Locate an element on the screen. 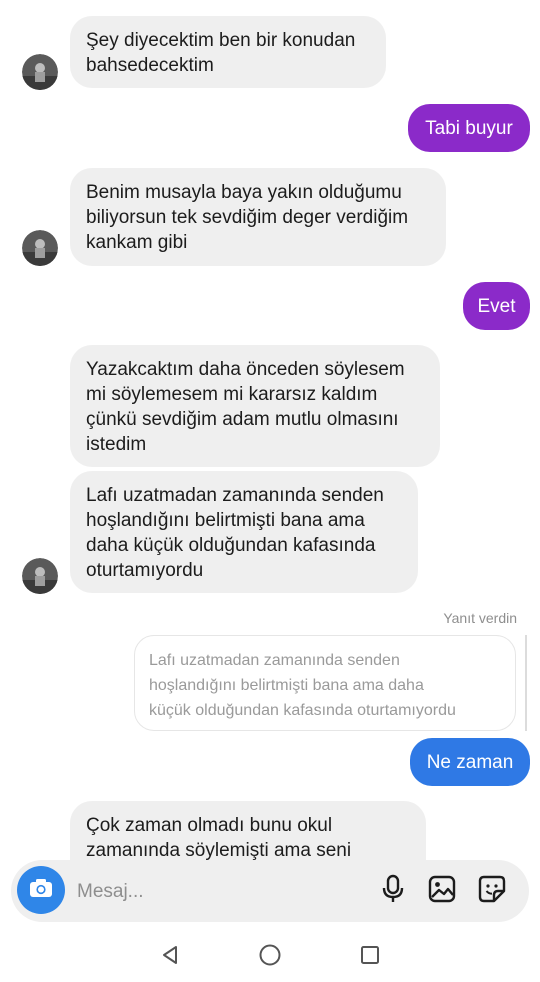  camera-button is located at coordinates (41, 890).